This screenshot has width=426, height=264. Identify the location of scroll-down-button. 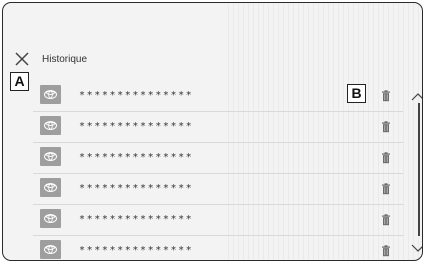
(416, 249).